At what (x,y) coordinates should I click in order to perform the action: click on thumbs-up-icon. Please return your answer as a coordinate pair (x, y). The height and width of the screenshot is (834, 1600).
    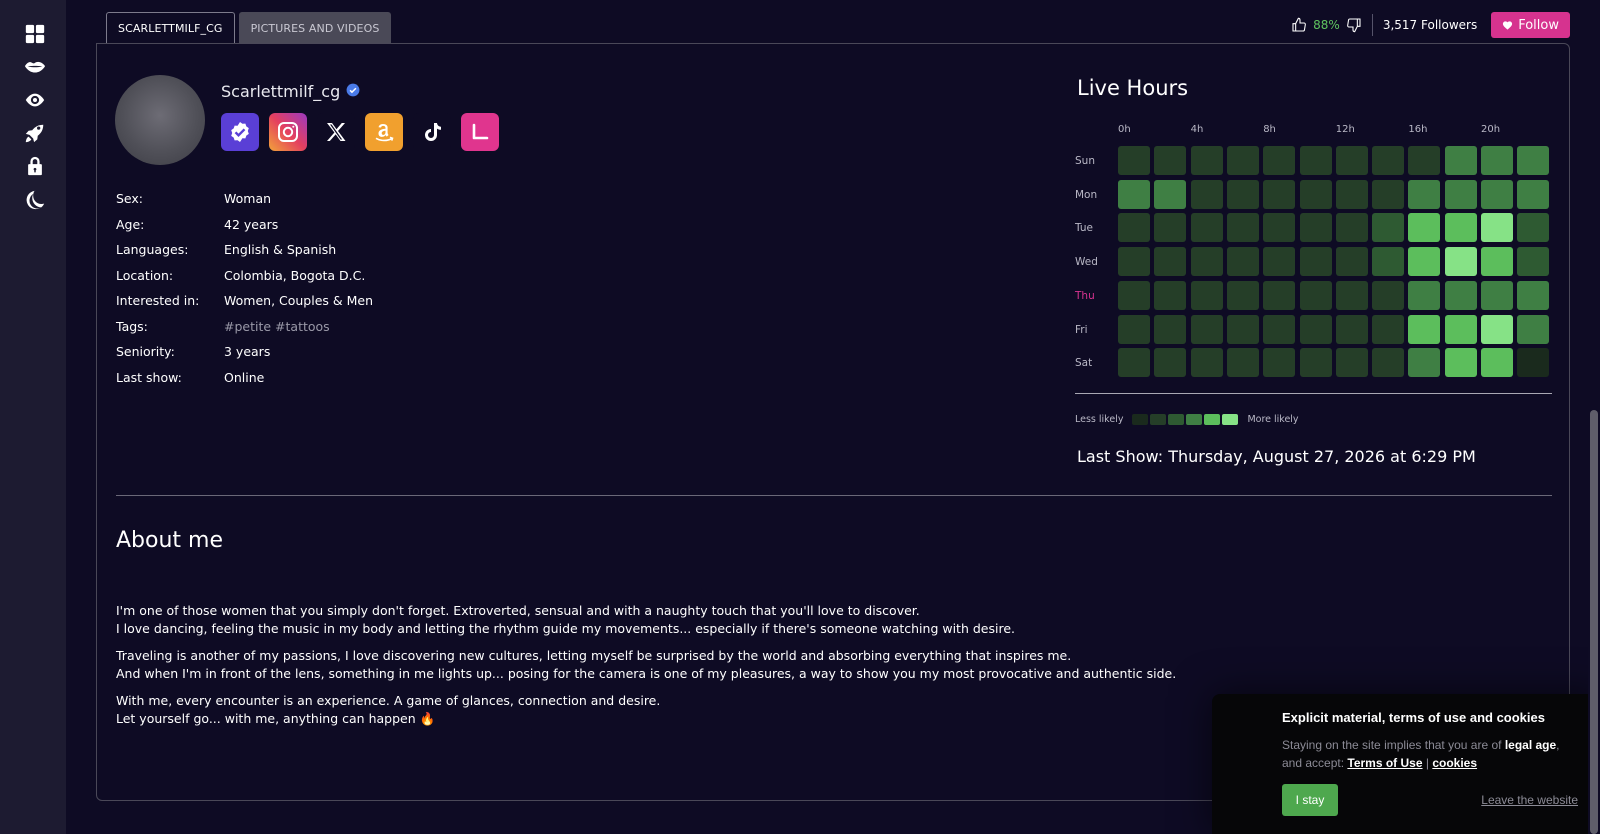
    Looking at the image, I should click on (1299, 25).